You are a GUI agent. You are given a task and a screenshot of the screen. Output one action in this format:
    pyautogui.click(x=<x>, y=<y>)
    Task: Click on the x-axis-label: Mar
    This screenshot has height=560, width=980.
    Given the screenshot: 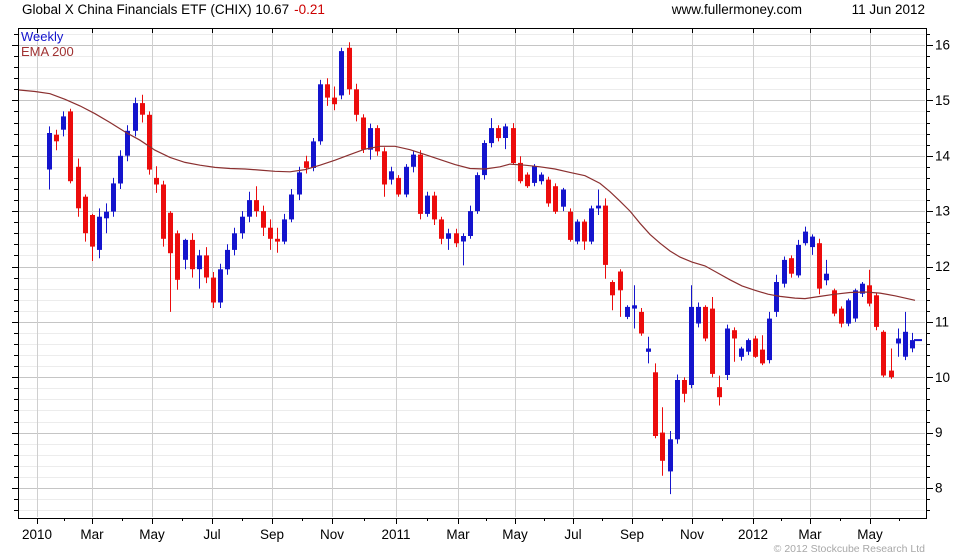 What is the action you would take?
    pyautogui.click(x=810, y=534)
    